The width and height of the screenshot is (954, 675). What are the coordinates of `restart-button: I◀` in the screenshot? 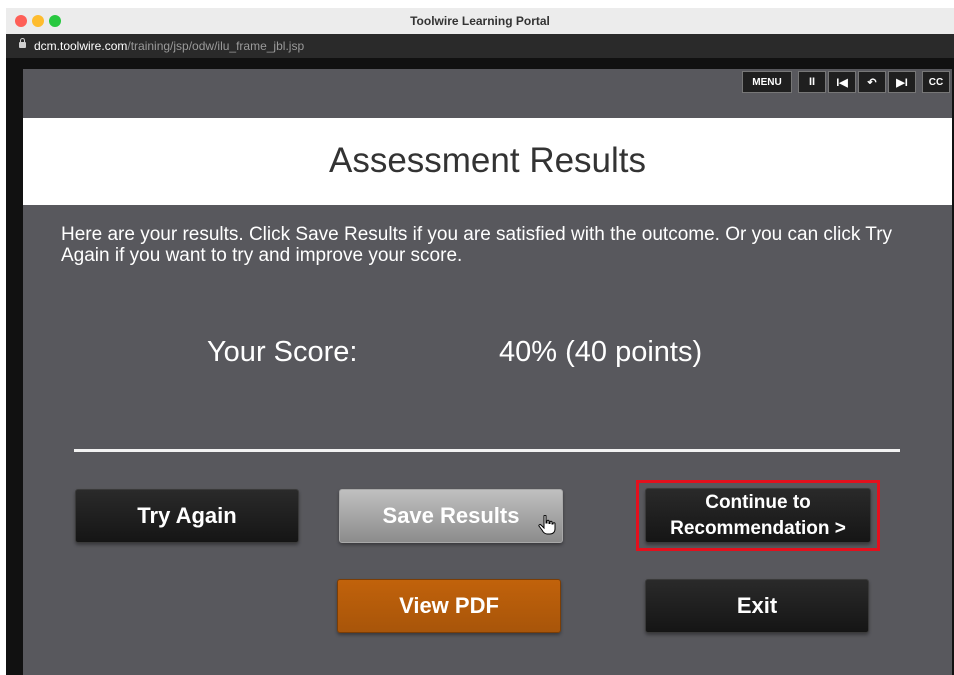 It's located at (842, 82).